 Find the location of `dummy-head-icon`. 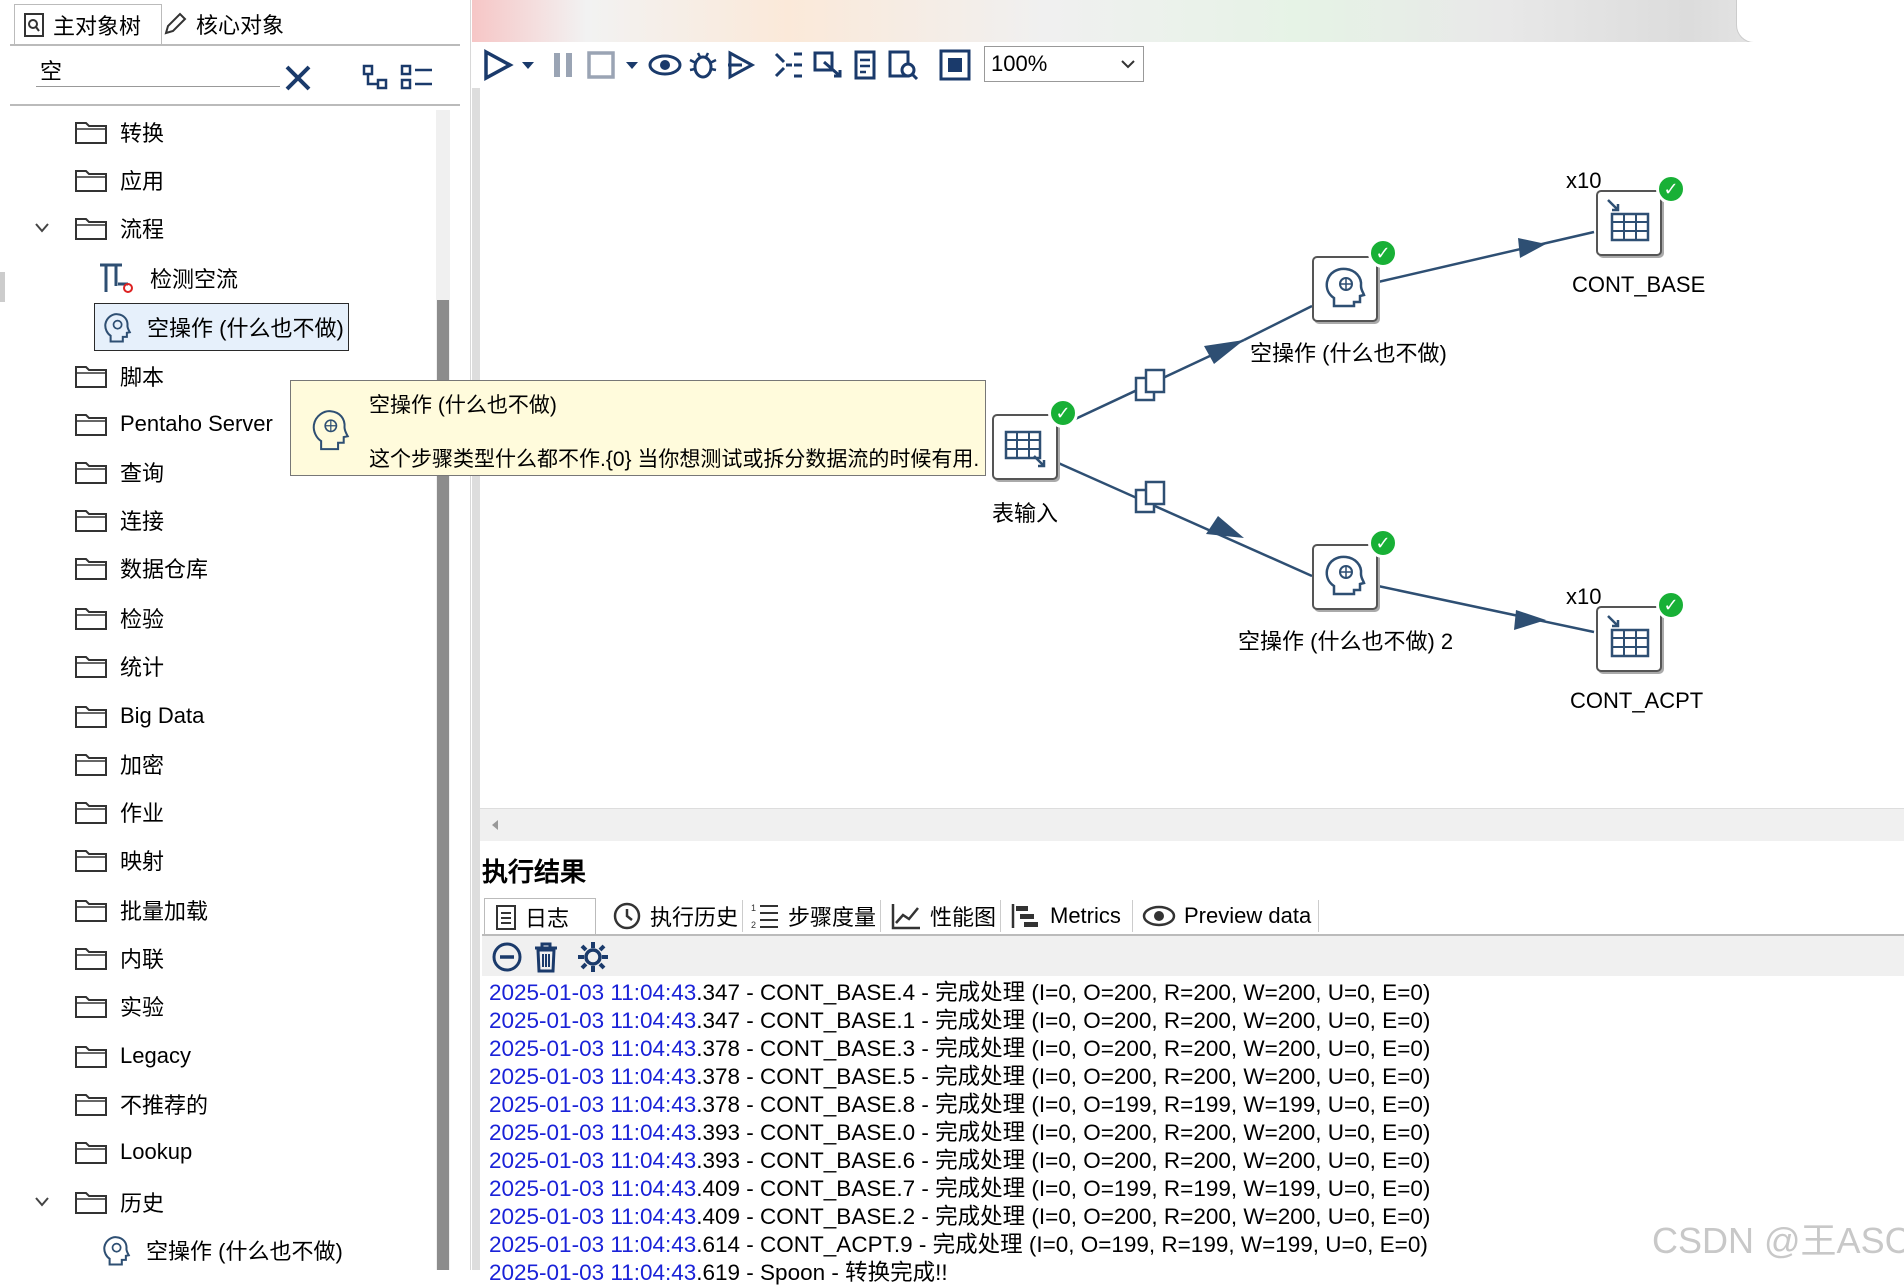

dummy-head-icon is located at coordinates (1345, 287).